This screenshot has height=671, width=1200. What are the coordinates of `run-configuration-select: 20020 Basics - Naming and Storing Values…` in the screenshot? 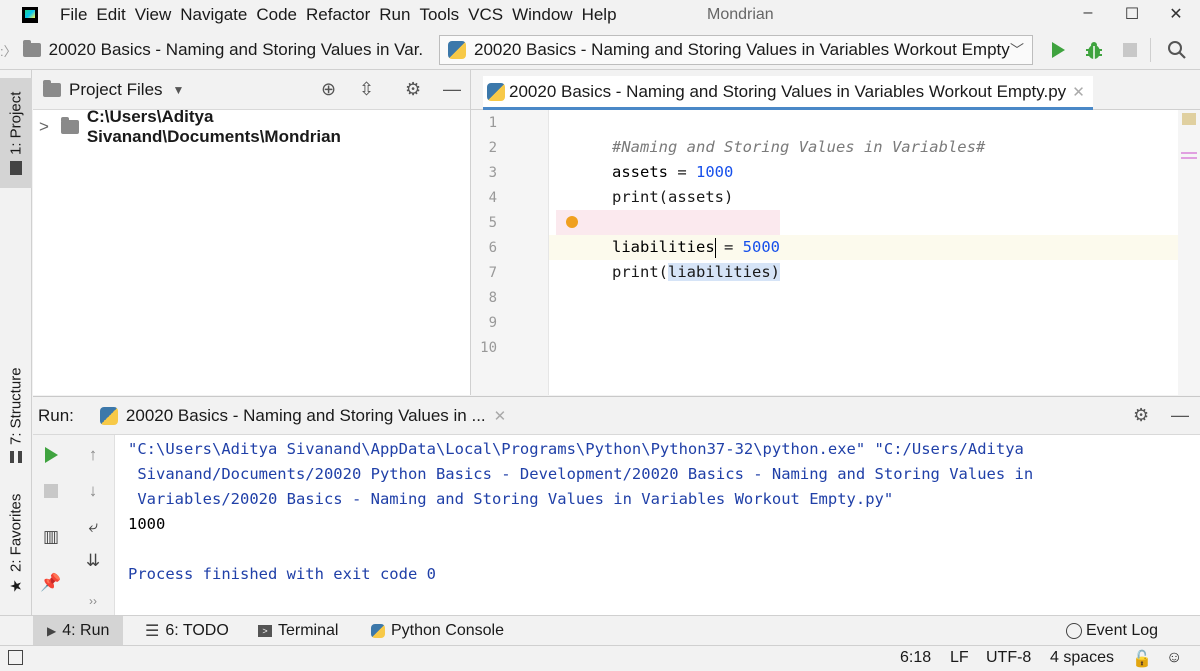 It's located at (736, 50).